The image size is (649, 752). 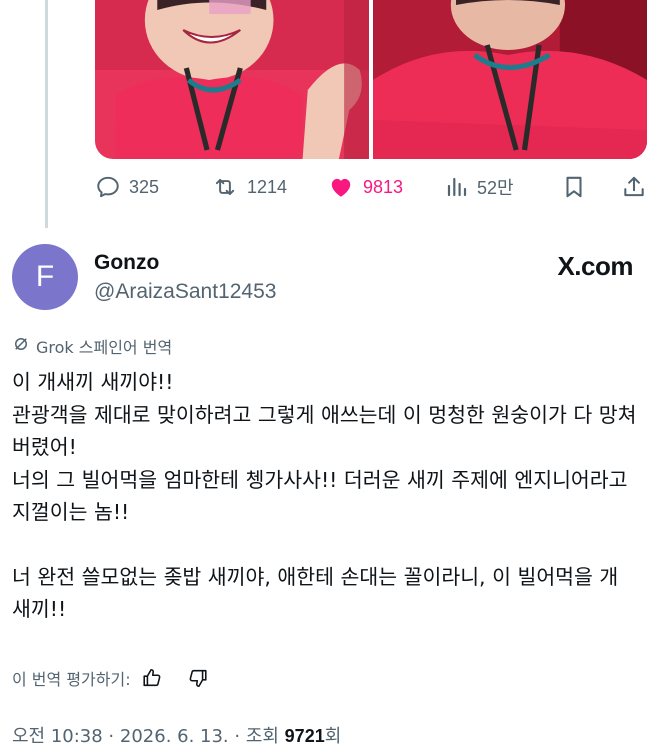 I want to click on avatar-letter: F, so click(x=45, y=276).